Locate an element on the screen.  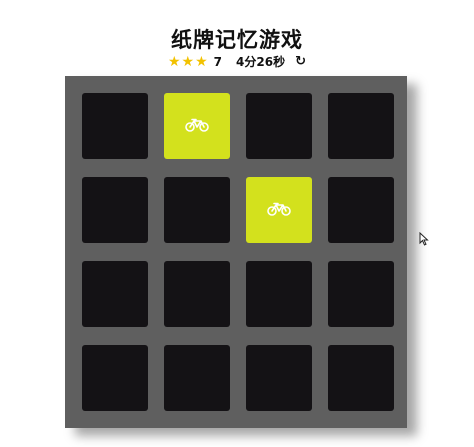
score-panel: ★ ★ ★ 7 4分26秒 ↻ is located at coordinates (237, 61).